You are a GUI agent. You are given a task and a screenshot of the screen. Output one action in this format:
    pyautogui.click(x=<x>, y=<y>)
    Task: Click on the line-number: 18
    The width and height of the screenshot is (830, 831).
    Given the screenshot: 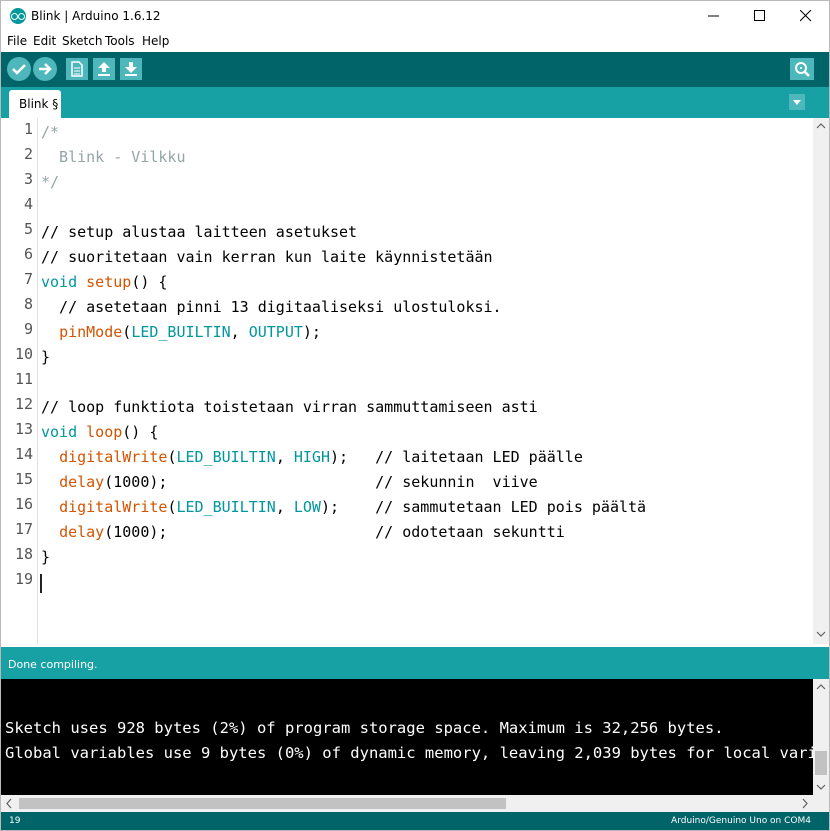 What is the action you would take?
    pyautogui.click(x=23, y=554)
    